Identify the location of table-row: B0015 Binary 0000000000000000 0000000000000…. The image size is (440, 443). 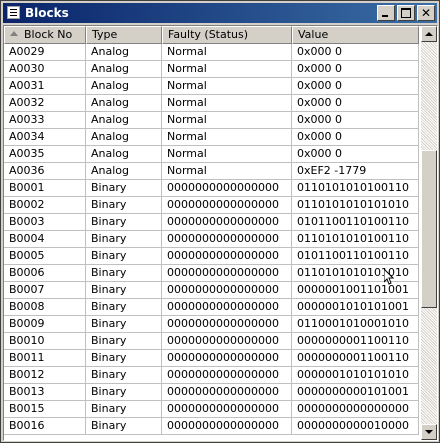
(211, 409).